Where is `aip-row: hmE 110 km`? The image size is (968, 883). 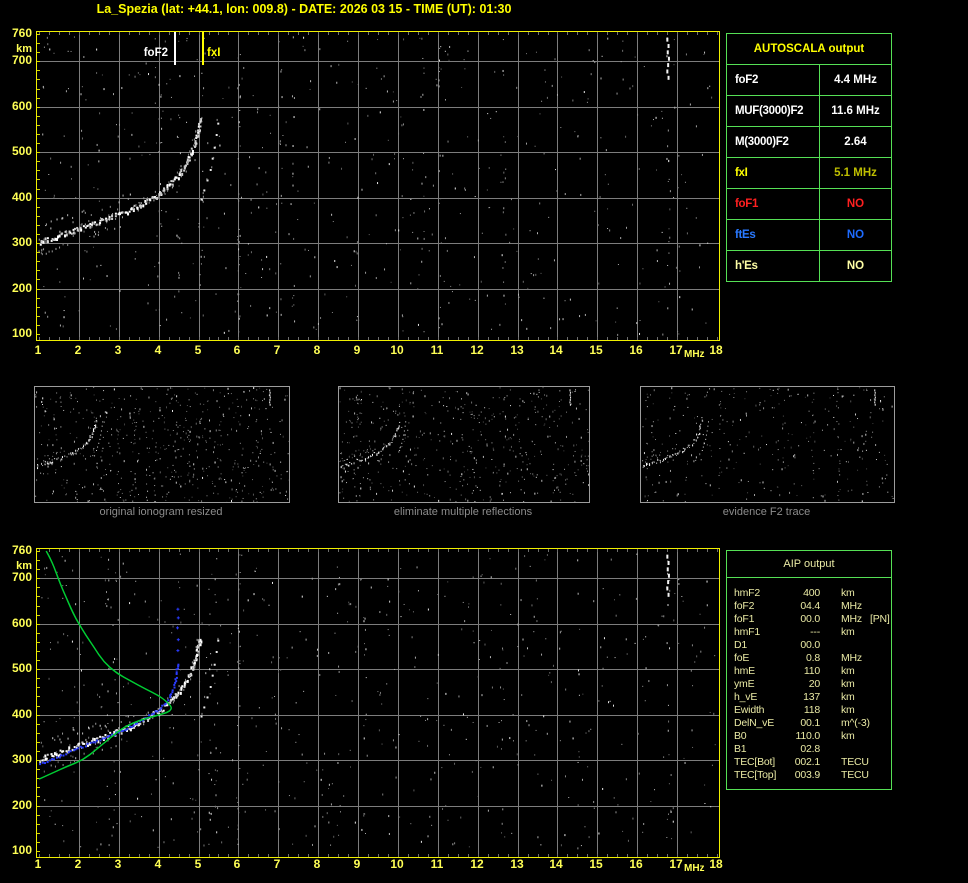 aip-row: hmE 110 km is located at coordinates (812, 671).